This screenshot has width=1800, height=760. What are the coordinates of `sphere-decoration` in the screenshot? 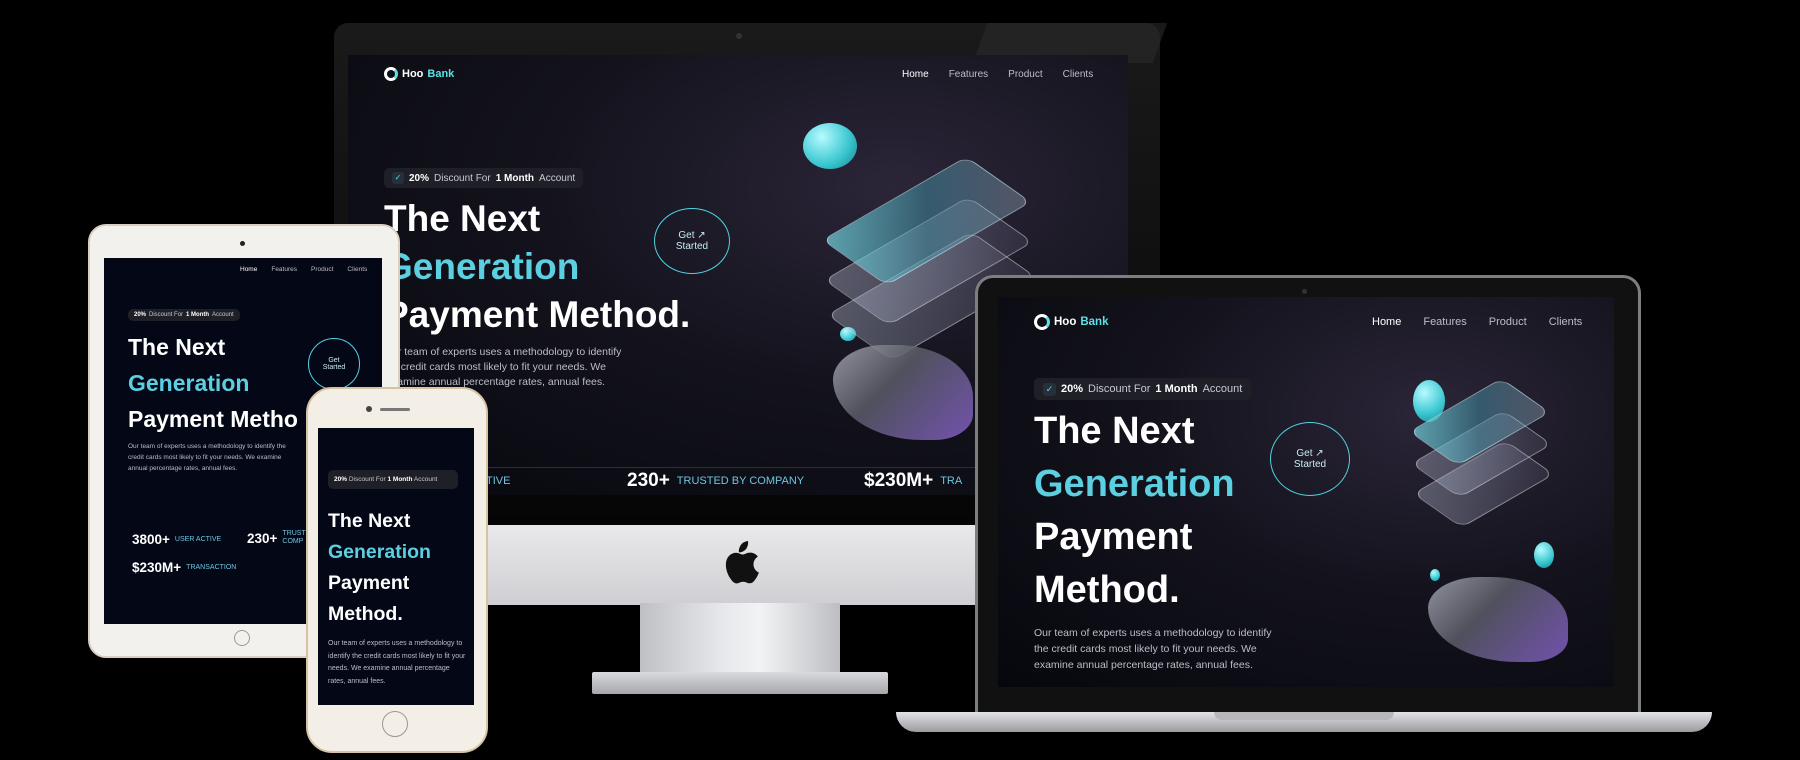 It's located at (830, 146).